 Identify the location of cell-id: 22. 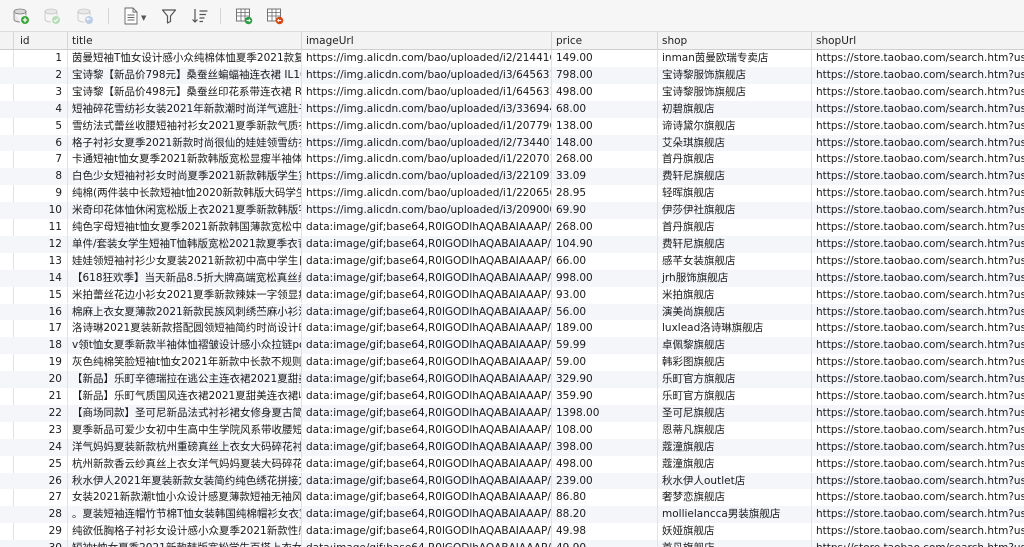
(41, 413).